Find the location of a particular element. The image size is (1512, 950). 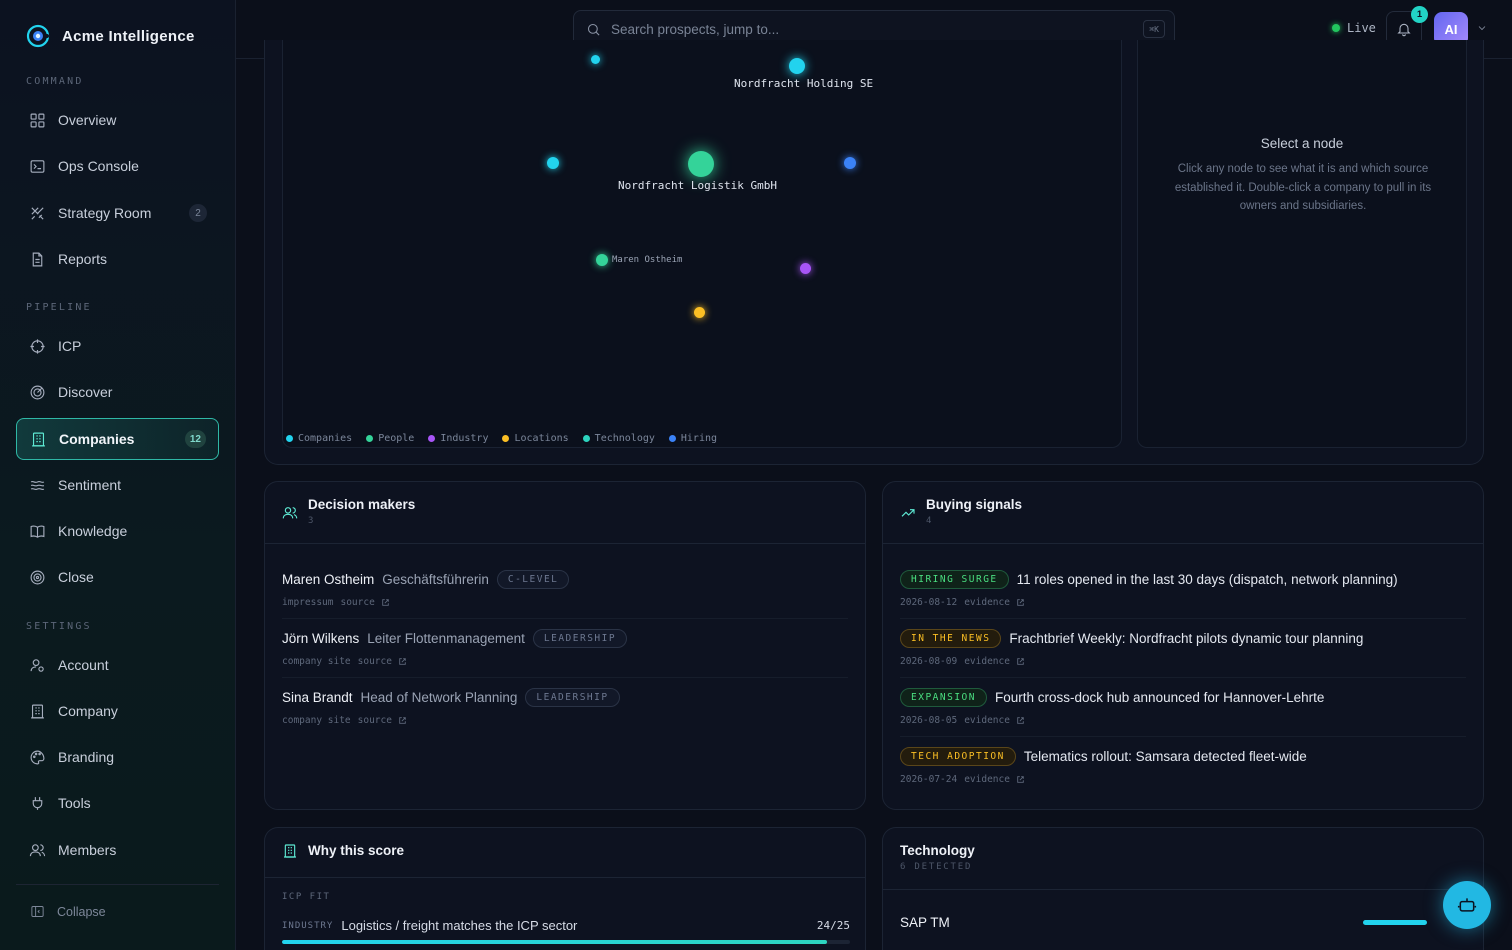

section-label: ICP FIT is located at coordinates (306, 897).